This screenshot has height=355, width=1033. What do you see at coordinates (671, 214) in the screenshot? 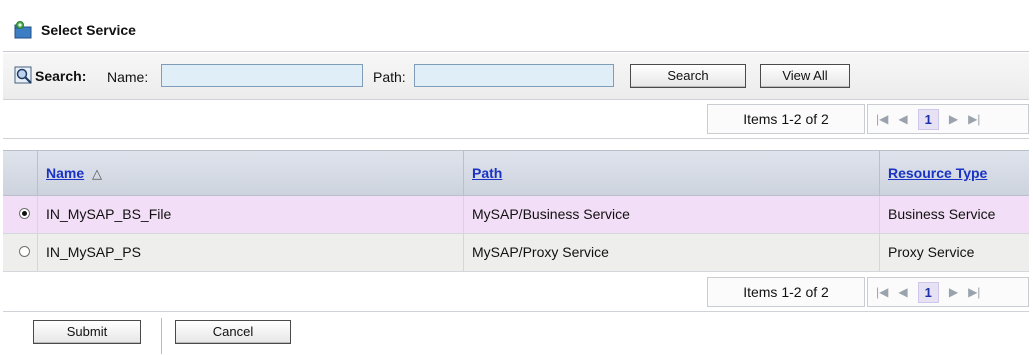
I see `row-path: MySAP/Business Service` at bounding box center [671, 214].